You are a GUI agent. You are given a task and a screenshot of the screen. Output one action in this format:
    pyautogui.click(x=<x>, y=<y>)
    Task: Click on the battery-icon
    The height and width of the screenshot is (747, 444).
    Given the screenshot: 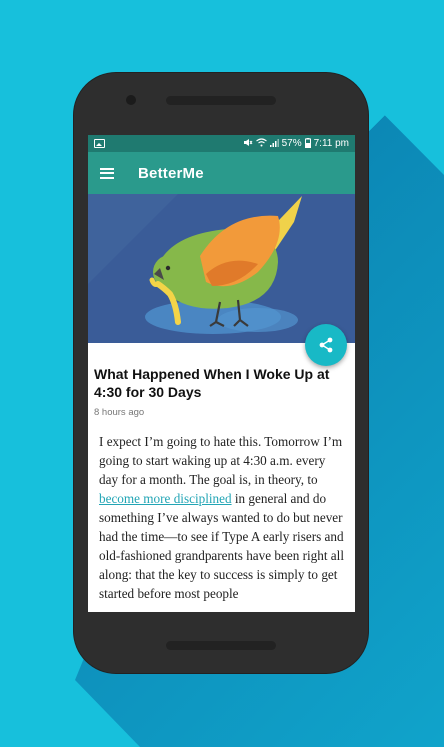 What is the action you would take?
    pyautogui.click(x=307, y=143)
    